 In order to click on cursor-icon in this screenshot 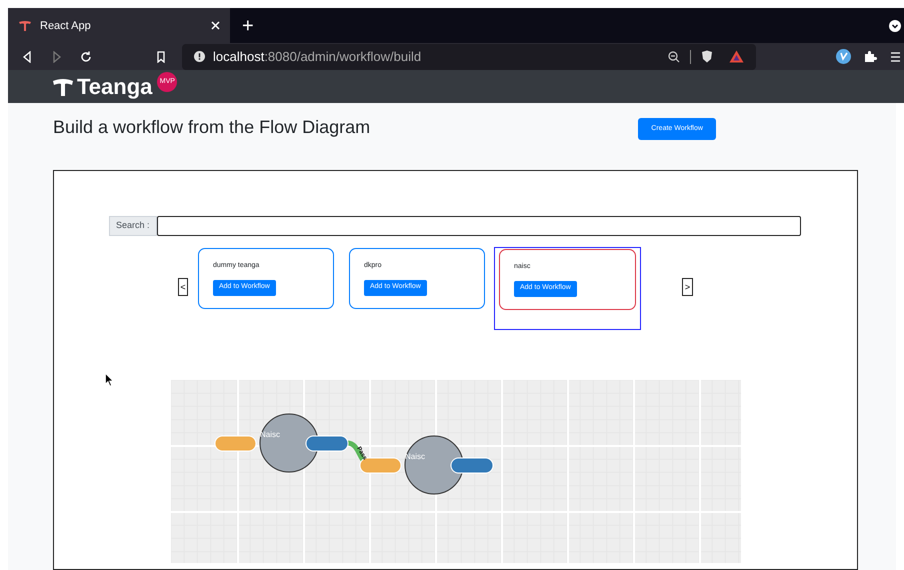, I will do `click(109, 380)`.